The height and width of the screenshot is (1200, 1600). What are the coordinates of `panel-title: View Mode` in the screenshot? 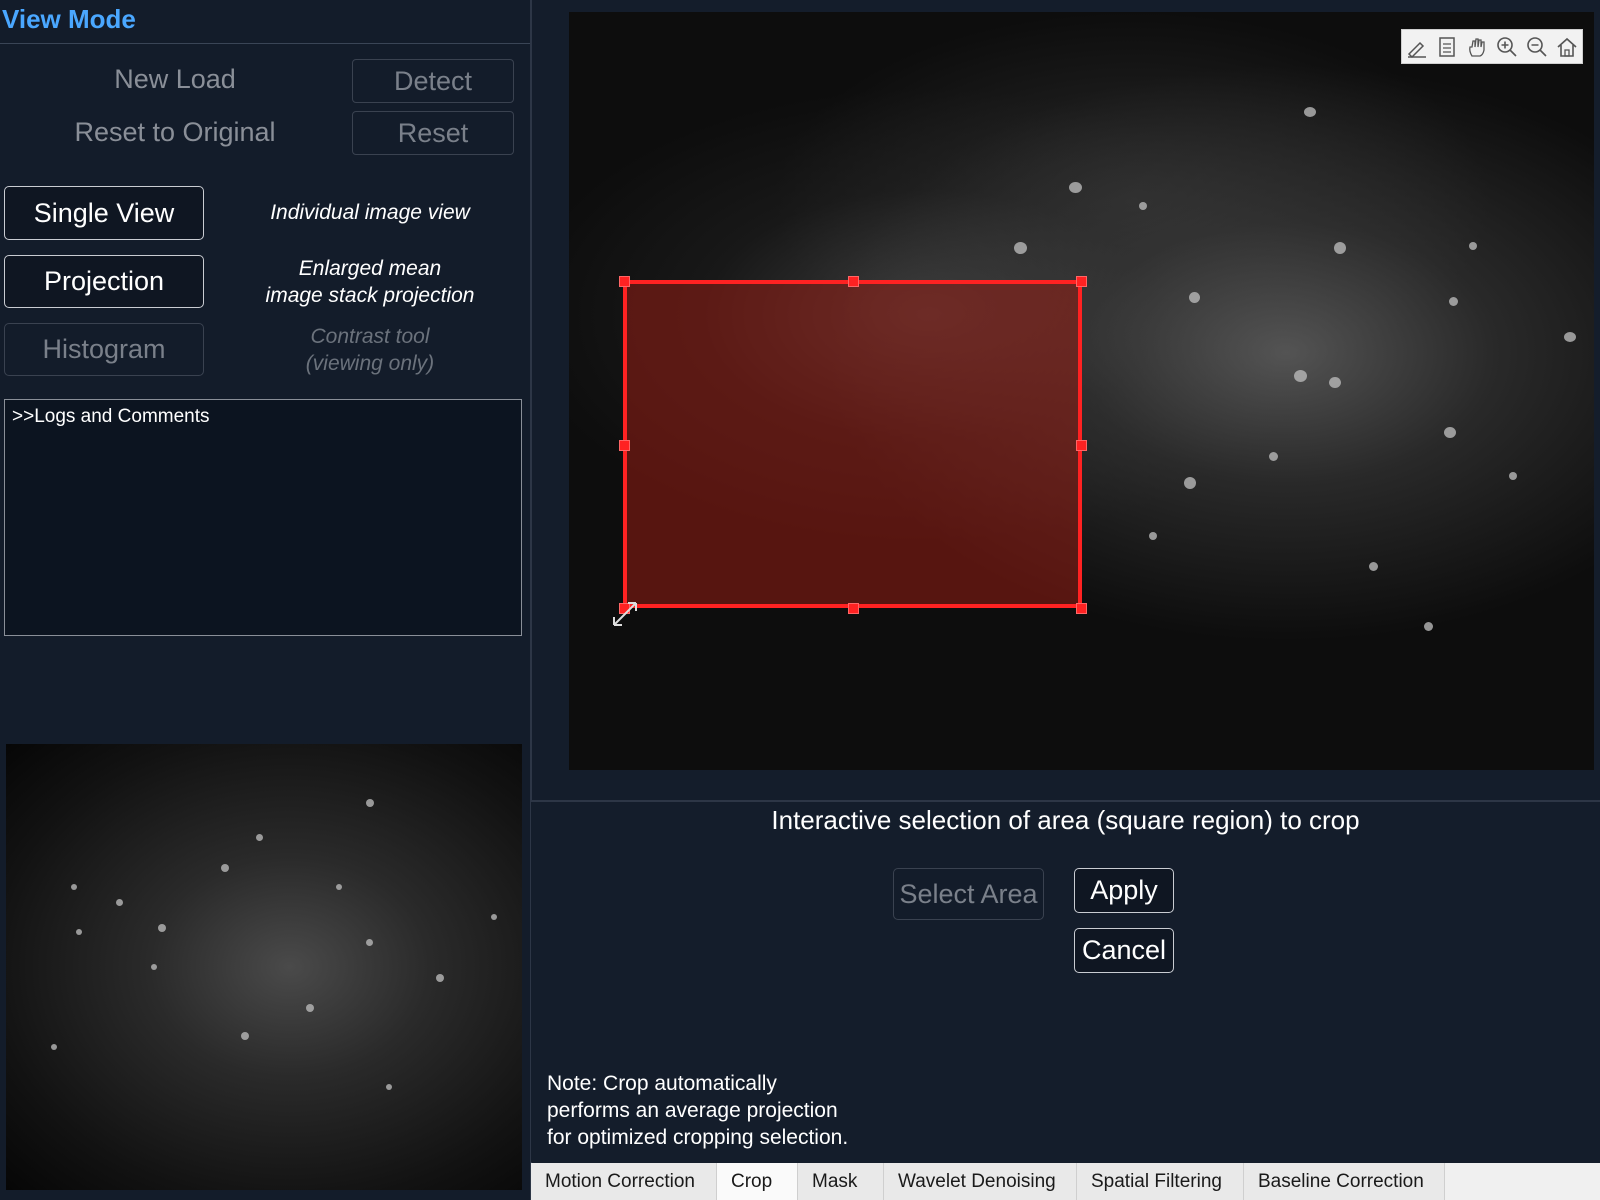 It's located at (69, 19).